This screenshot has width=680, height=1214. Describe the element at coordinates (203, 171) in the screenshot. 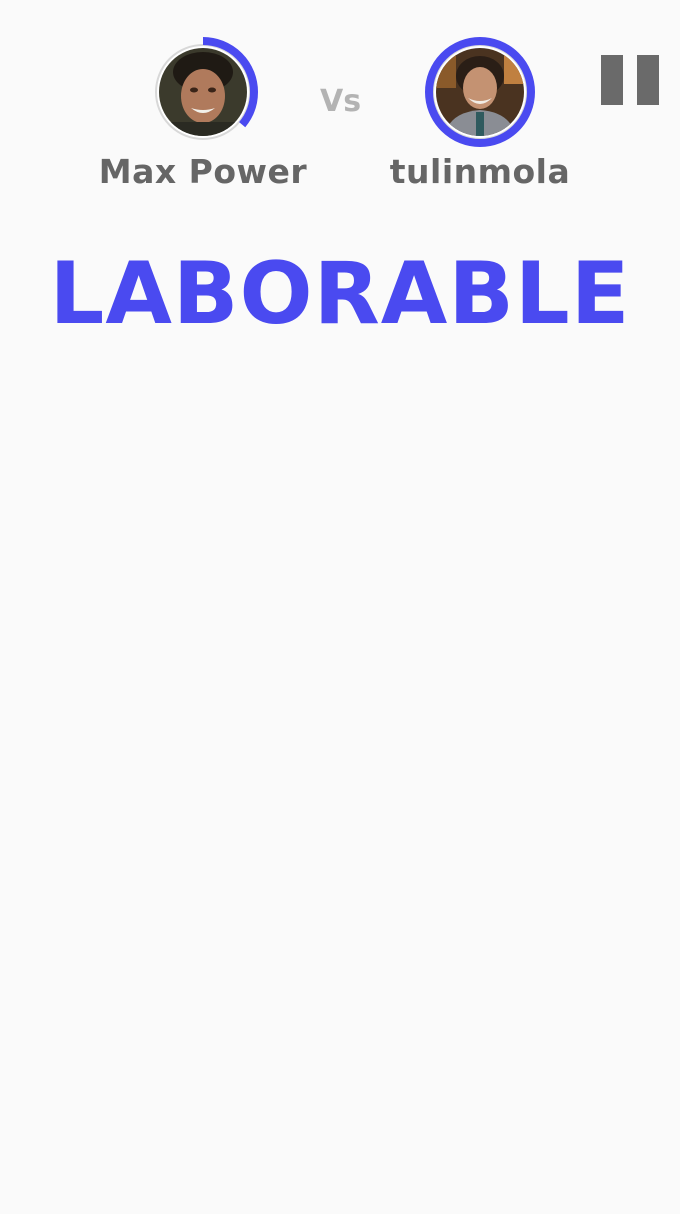

I see `player-one-name: Max Power` at that location.